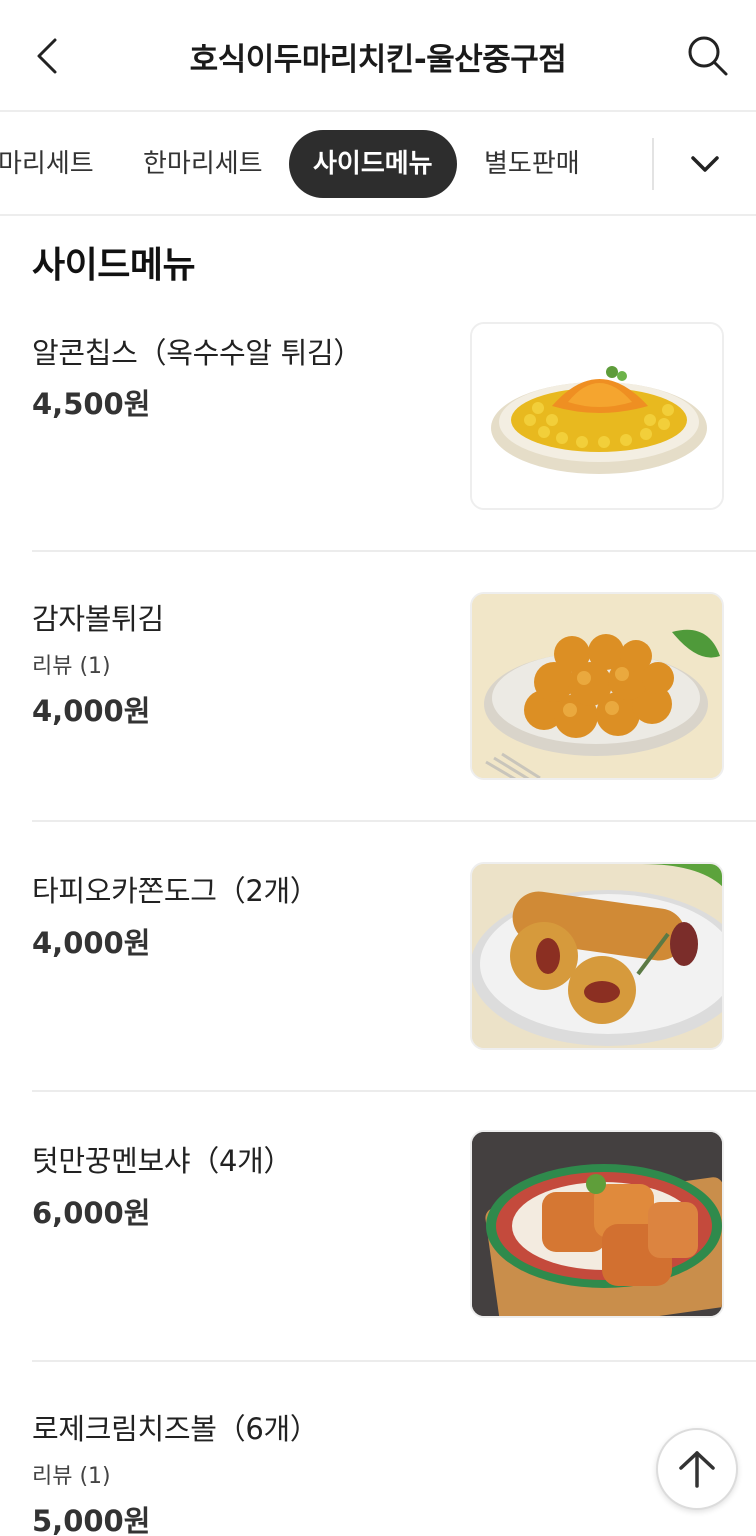  Describe the element at coordinates (162, 1161) in the screenshot. I see `menu-item-name: 텃만꿍멘보샤（4개）` at that location.